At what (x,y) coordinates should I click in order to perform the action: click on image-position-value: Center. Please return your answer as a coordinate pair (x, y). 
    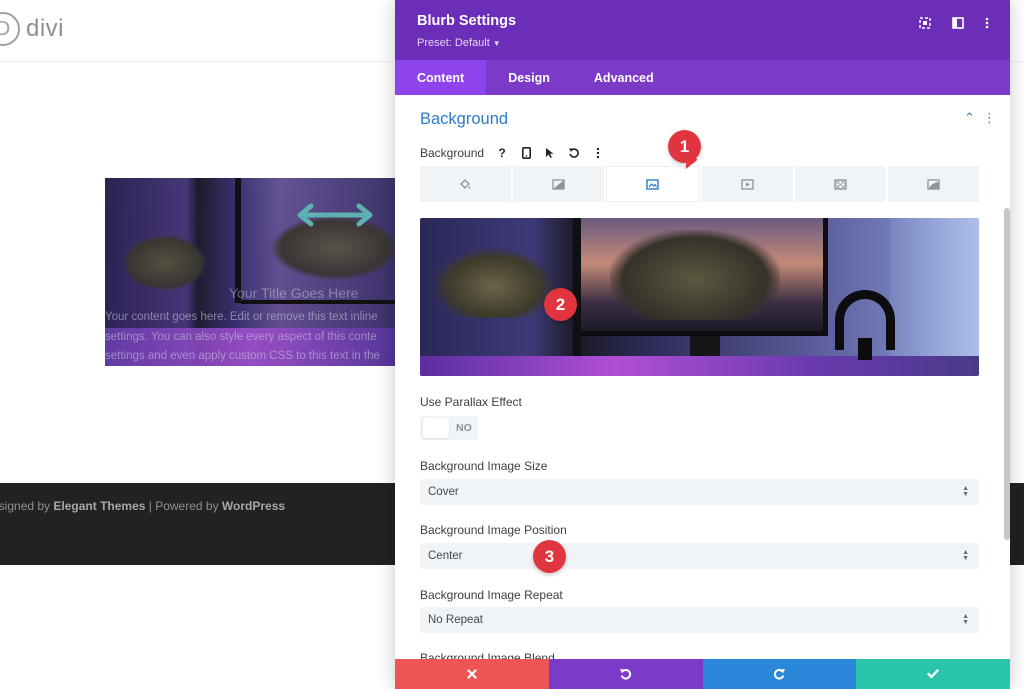
    Looking at the image, I should click on (445, 556).